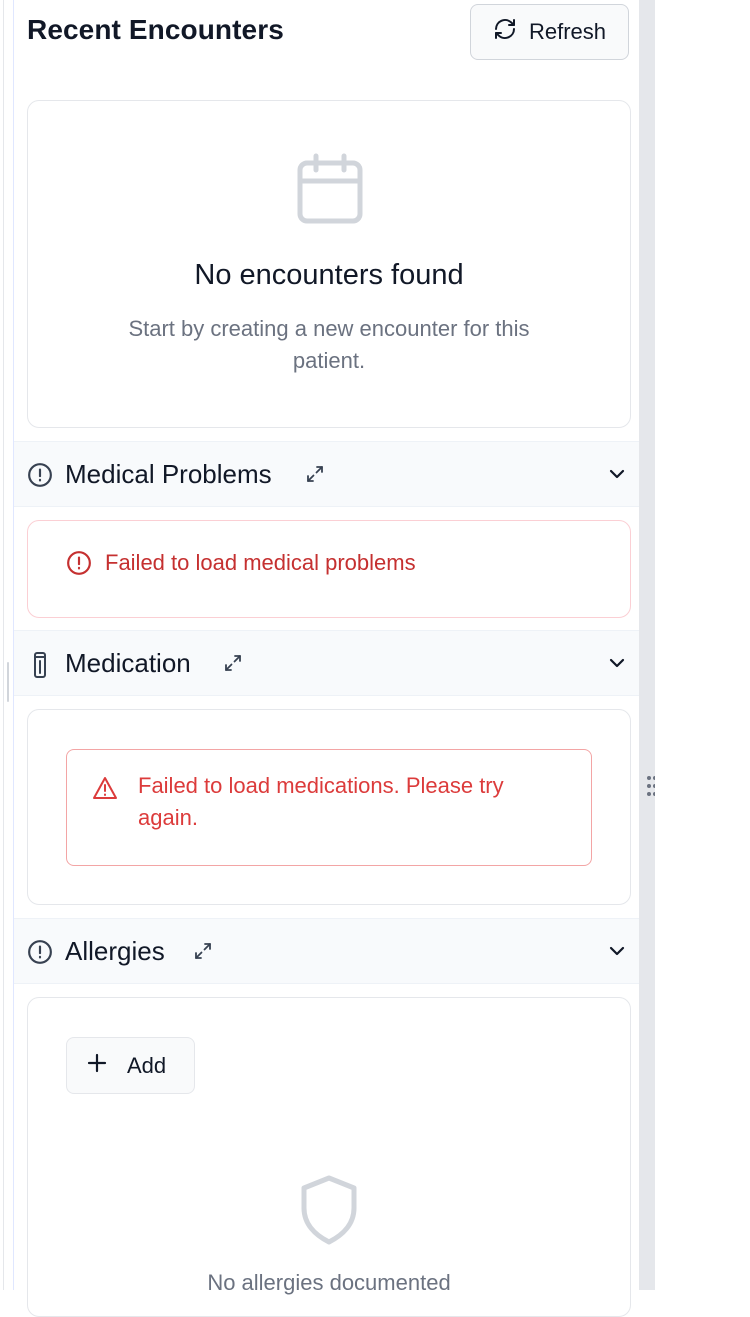 The width and height of the screenshot is (750, 1317). Describe the element at coordinates (40, 667) in the screenshot. I see `pill-icon` at that location.